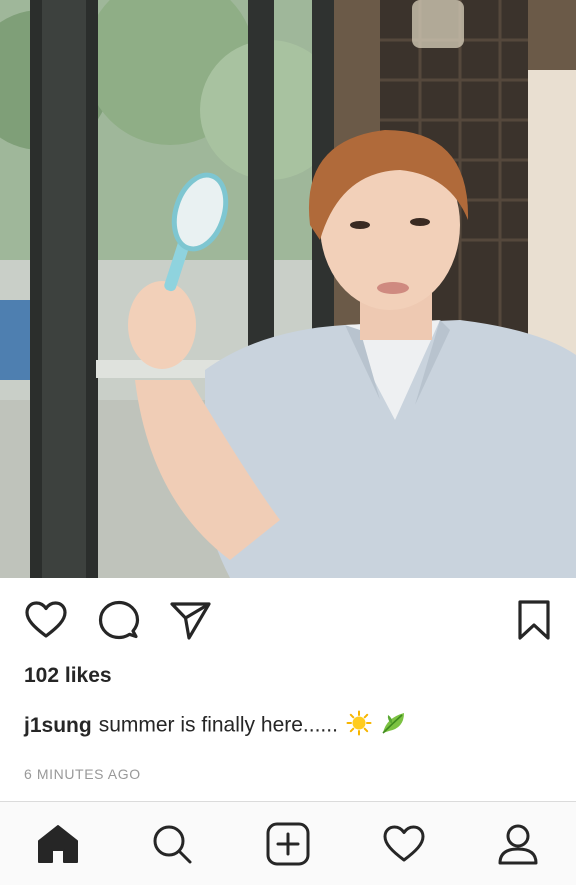 Image resolution: width=576 pixels, height=885 pixels. I want to click on comment-bubble-icon, so click(119, 620).